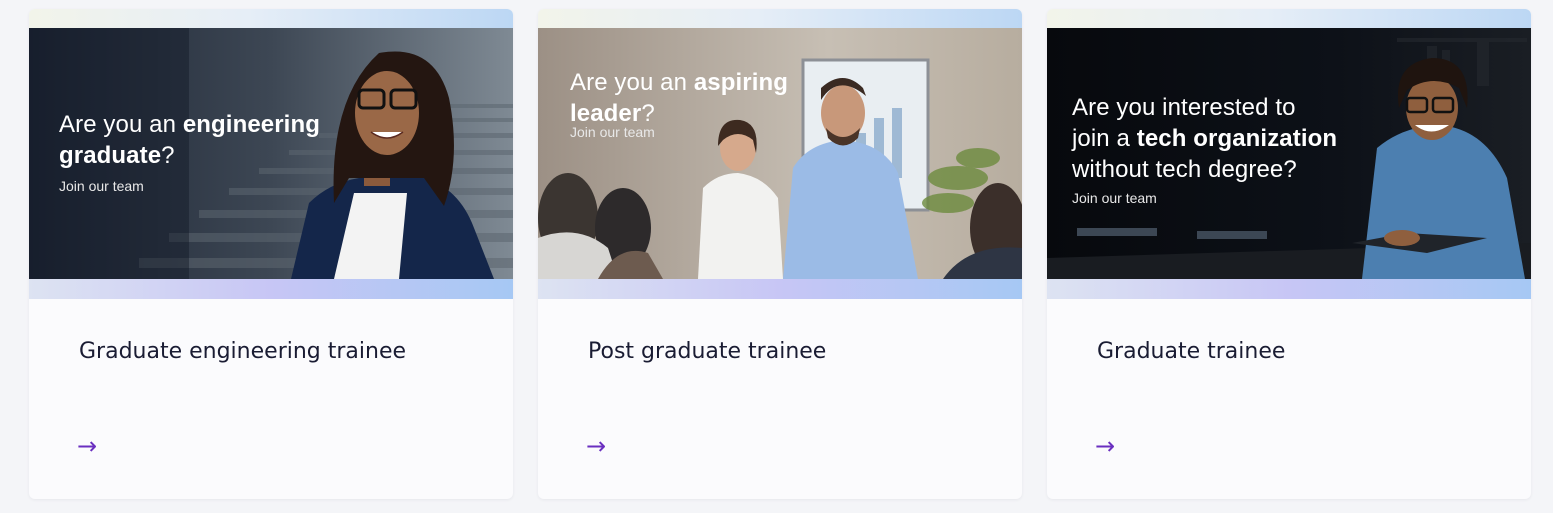 Image resolution: width=1553 pixels, height=513 pixels. What do you see at coordinates (1191, 352) in the screenshot?
I see `card-title: Graduate trainee` at bounding box center [1191, 352].